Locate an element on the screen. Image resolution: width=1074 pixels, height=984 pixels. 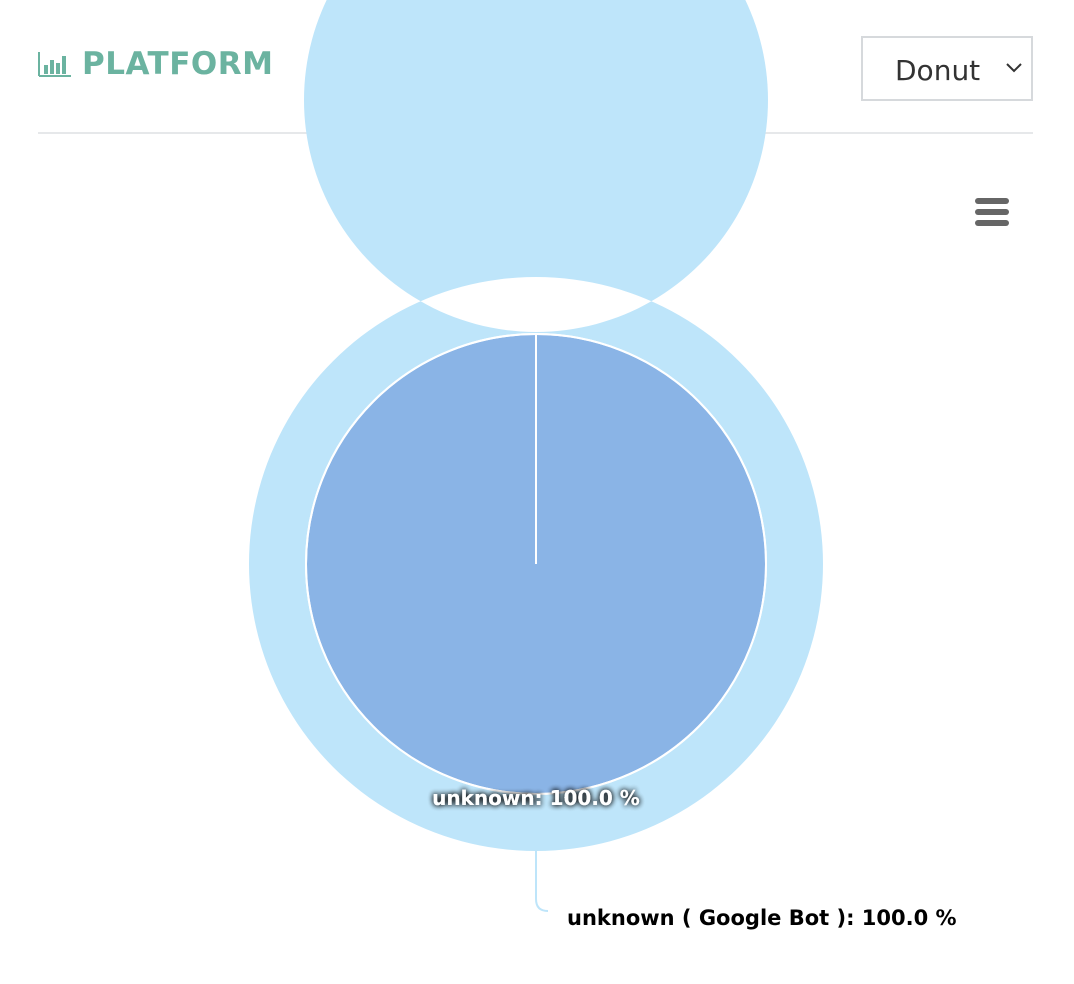
inner-data-label: unknown: 100.0 % is located at coordinates (536, 798).